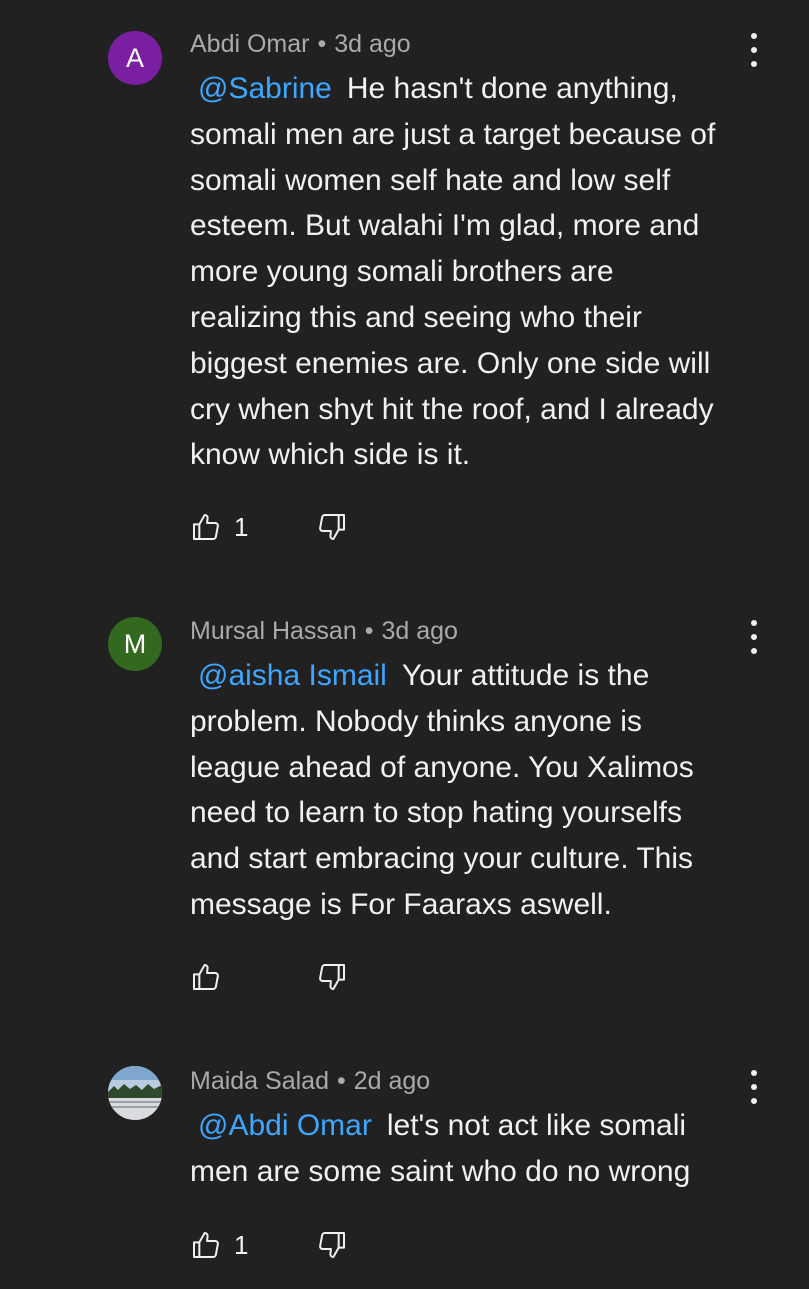 This screenshot has width=809, height=1289. I want to click on text-line: message is For Faaraxs aswell., so click(401, 904).